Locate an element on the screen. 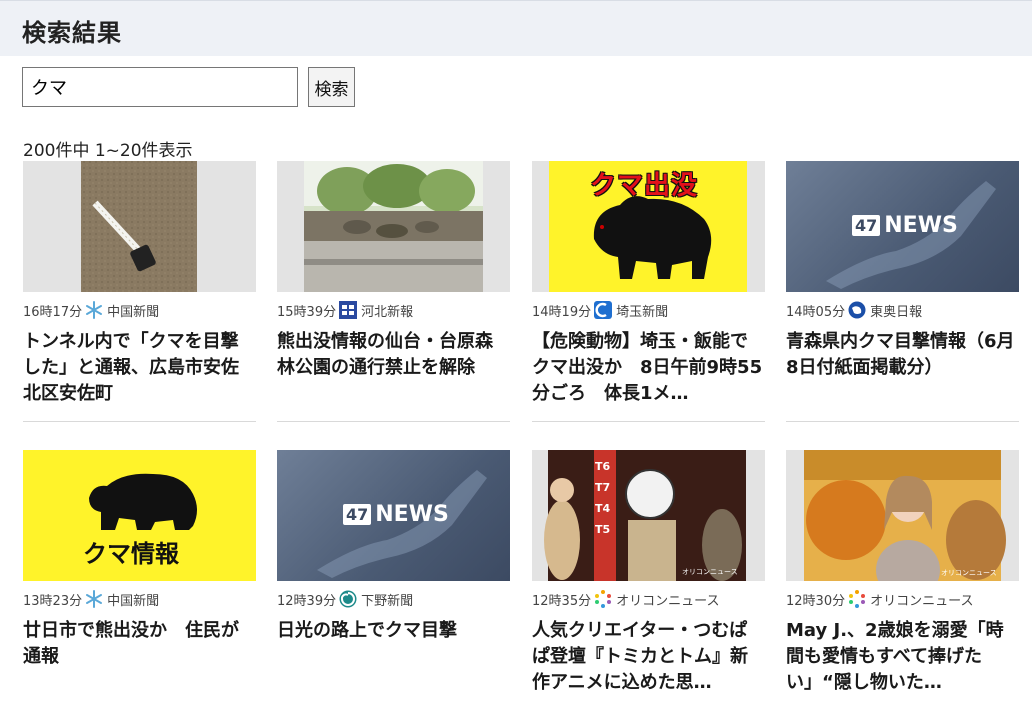 This screenshot has width=1032, height=711. news-thumbnail: クマ出没 is located at coordinates (648, 226).